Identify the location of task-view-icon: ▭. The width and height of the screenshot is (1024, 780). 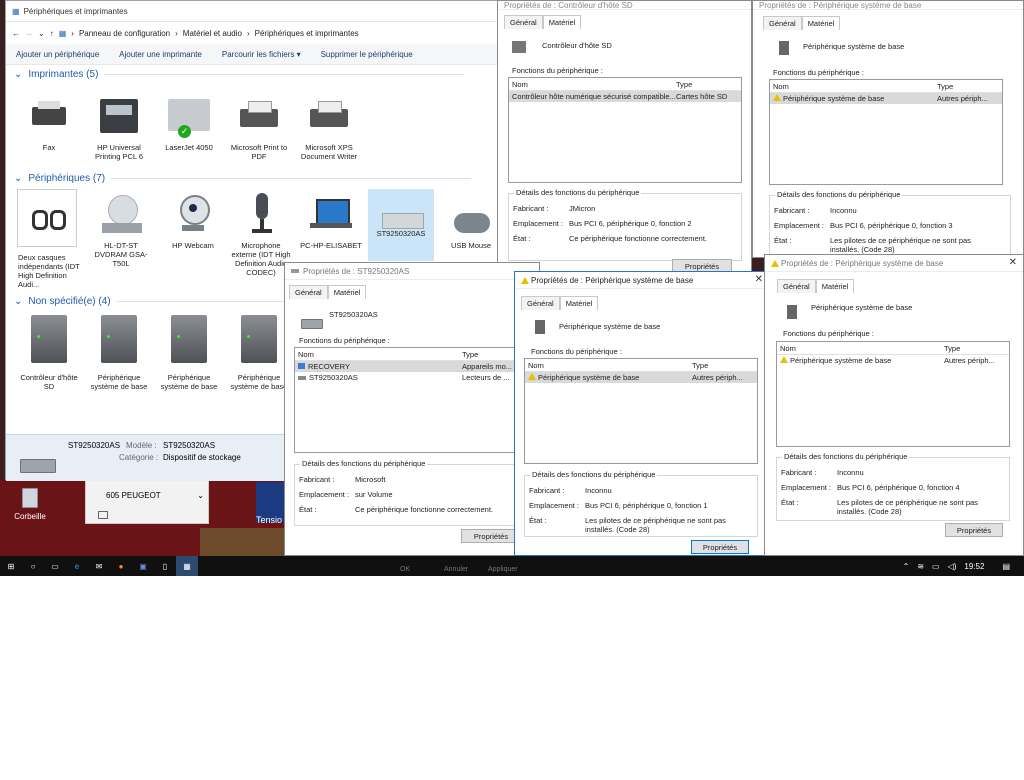
(55, 566).